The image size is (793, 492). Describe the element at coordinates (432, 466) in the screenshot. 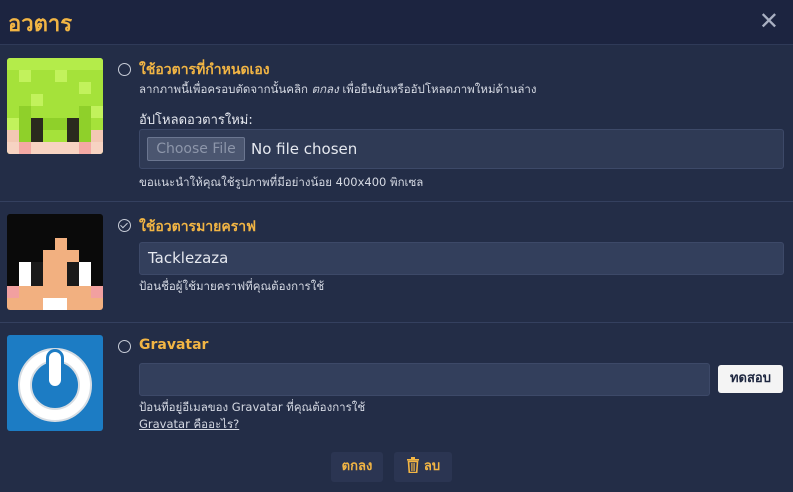

I see `delete-label: ลบ` at that location.